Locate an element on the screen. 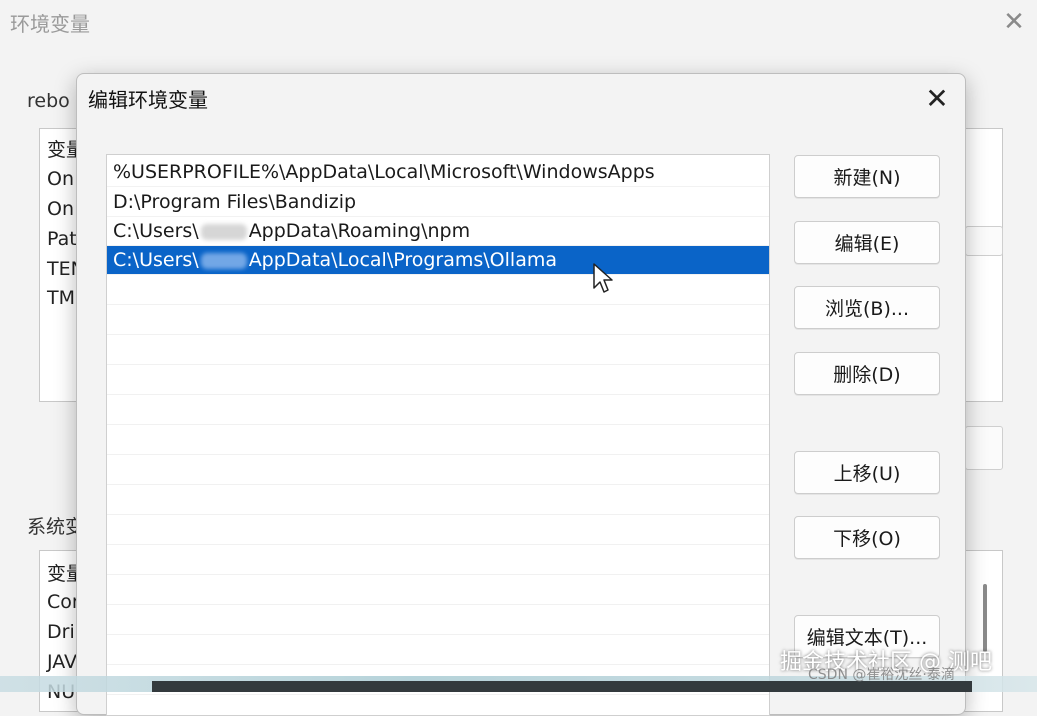 The width and height of the screenshot is (1037, 716). path-entry-selected: C:\Users\ AppData\Local\Programs\Ollama is located at coordinates (438, 260).